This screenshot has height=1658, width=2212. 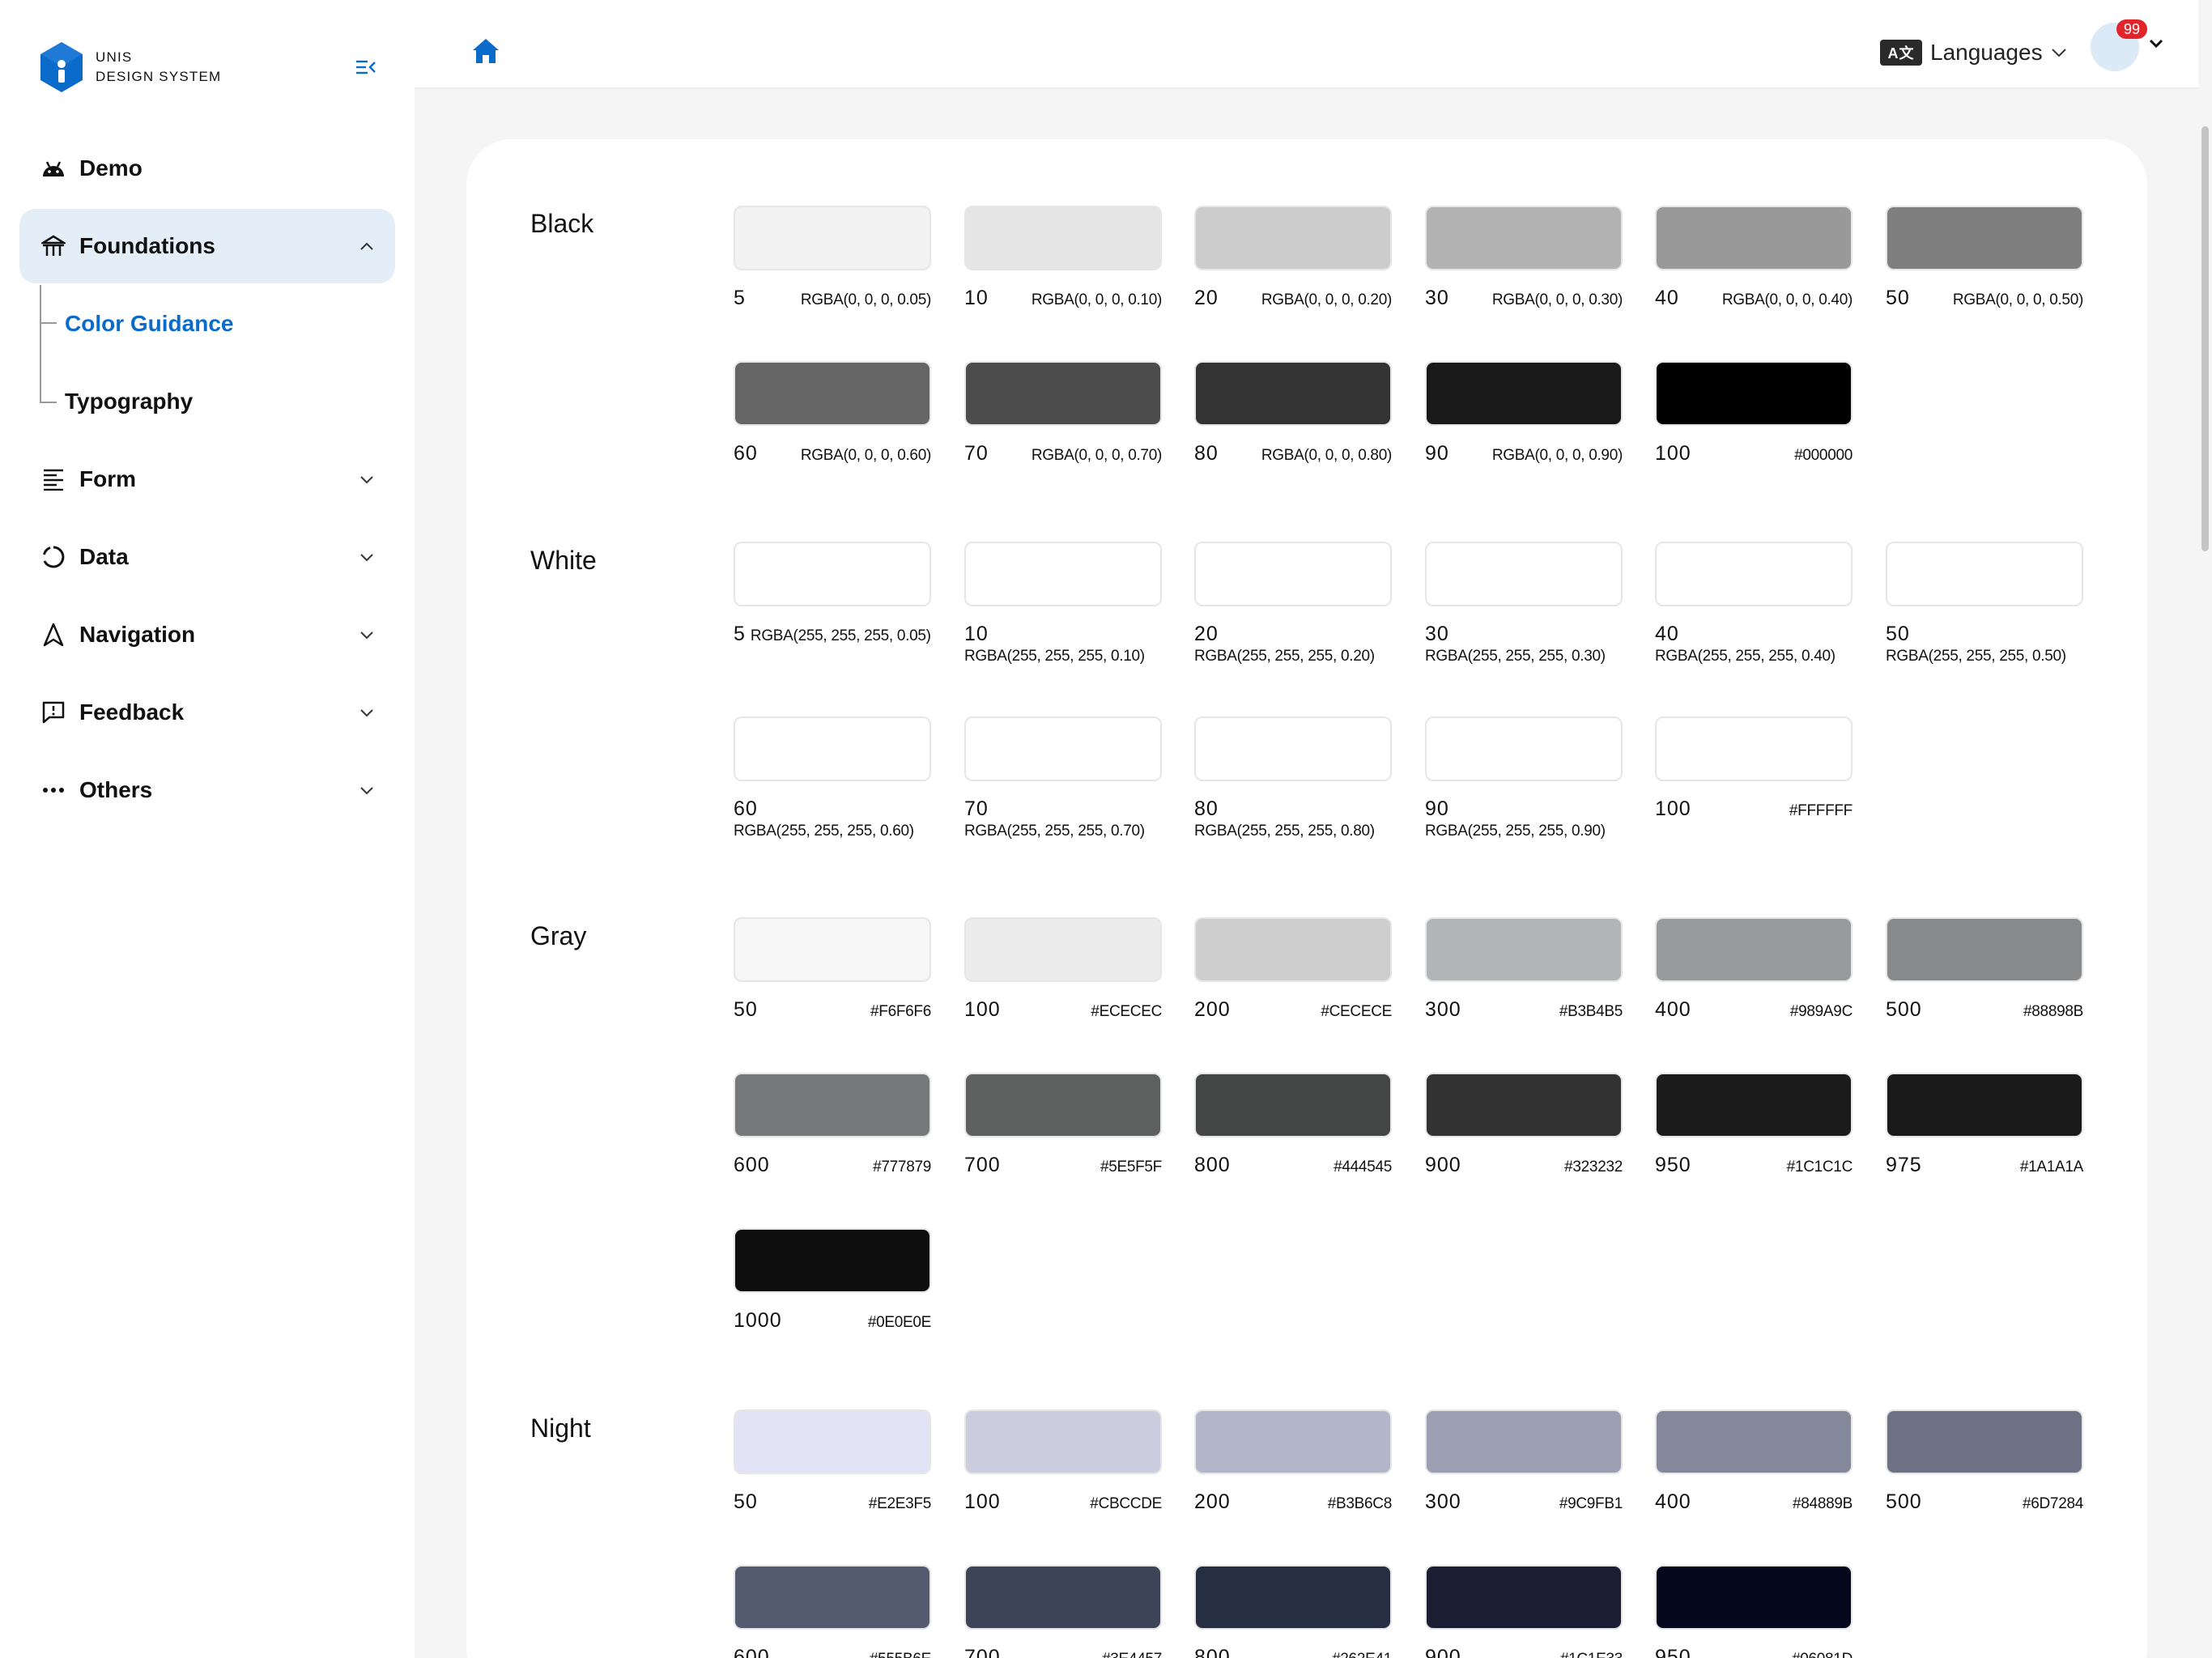 I want to click on home-button, so click(x=485, y=51).